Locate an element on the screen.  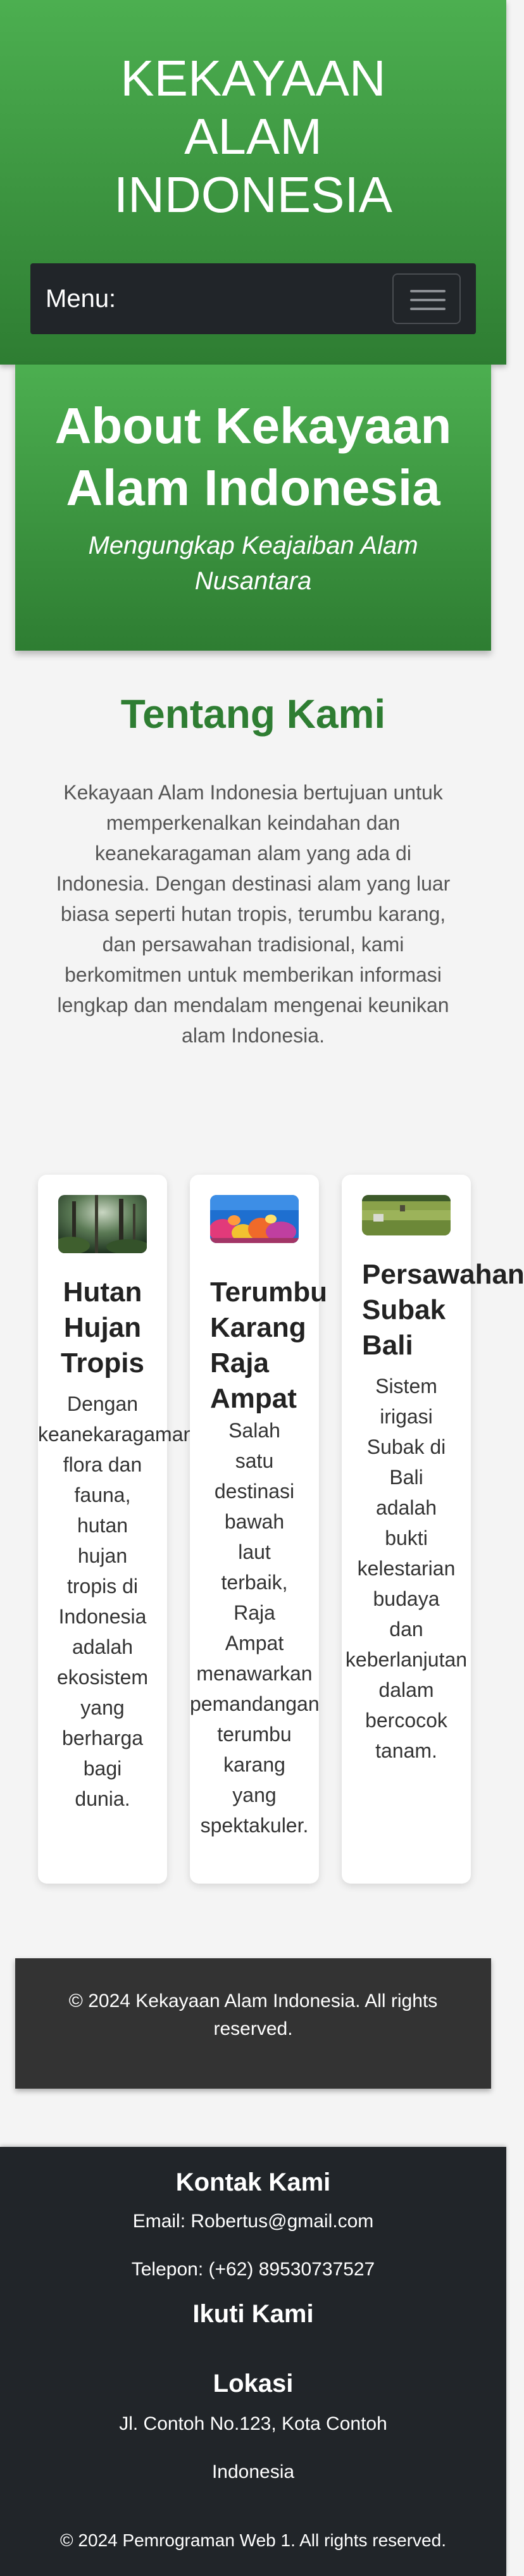
follow-heading: Ikuti Kami is located at coordinates (253, 2314).